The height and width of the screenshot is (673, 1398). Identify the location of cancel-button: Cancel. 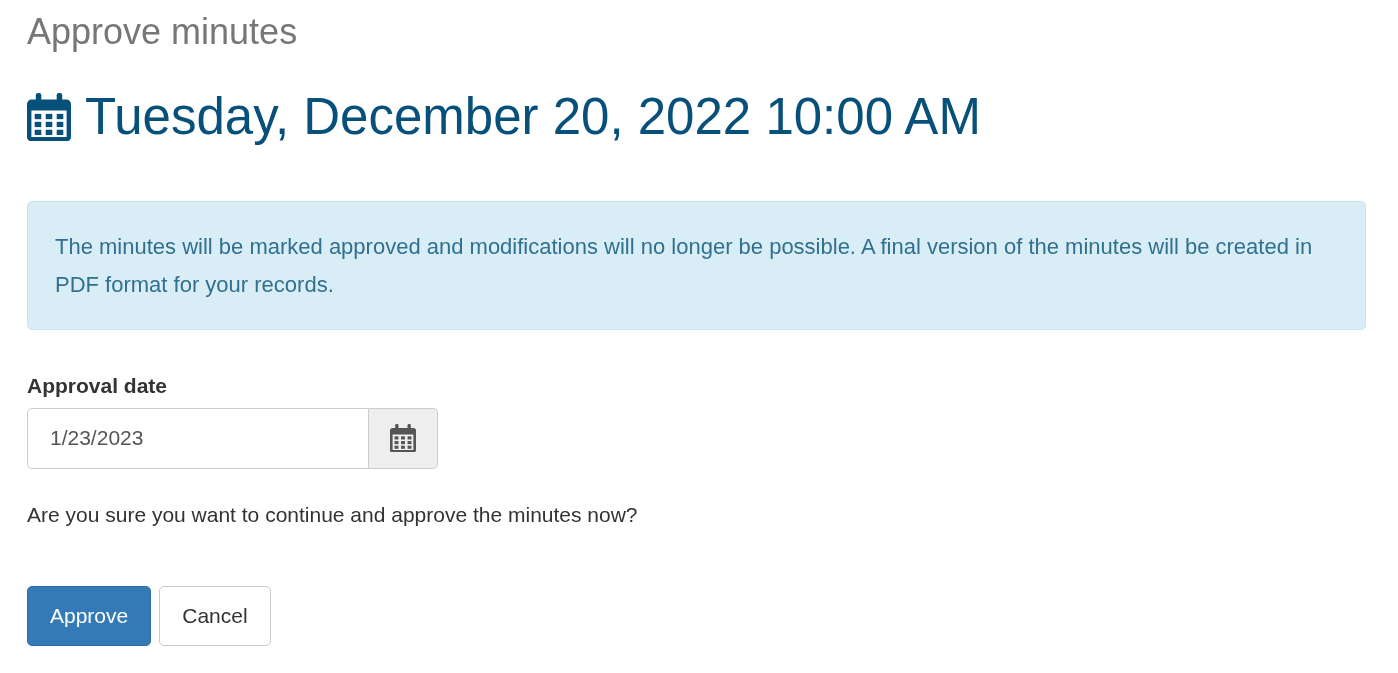
(215, 616).